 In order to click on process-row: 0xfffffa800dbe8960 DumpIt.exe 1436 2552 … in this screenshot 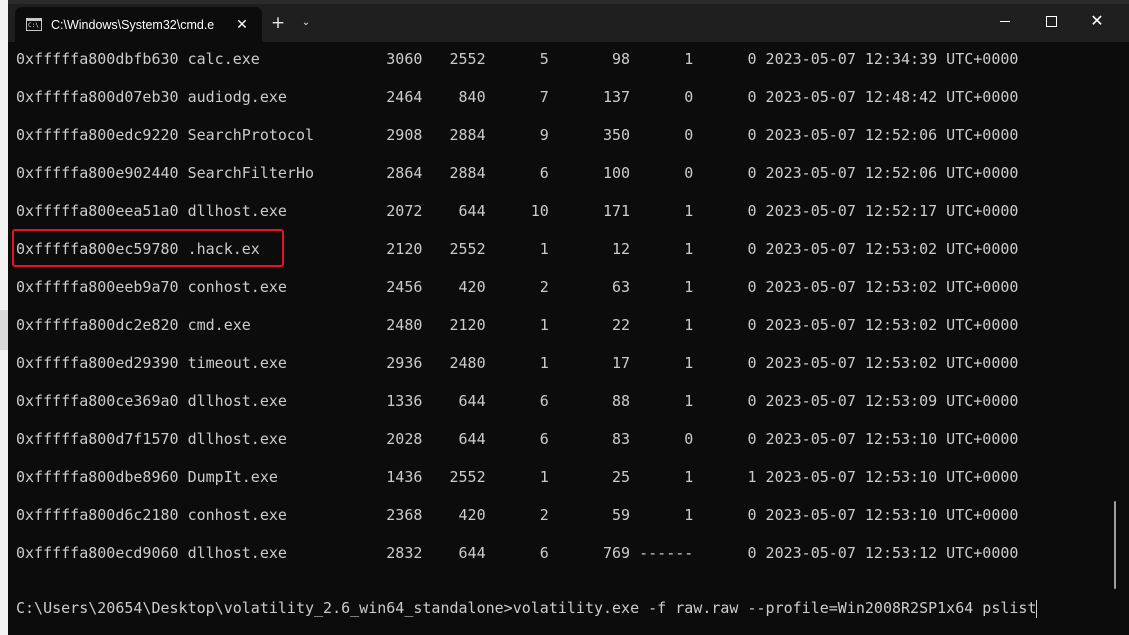, I will do `click(517, 477)`.